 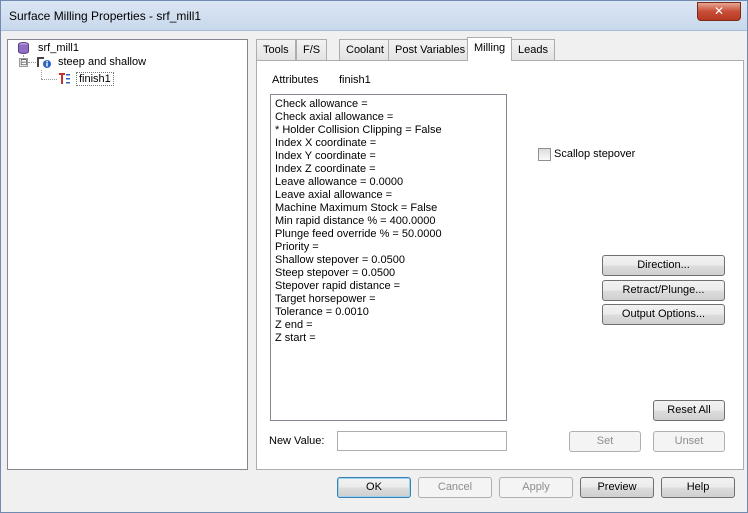 What do you see at coordinates (355, 221) in the screenshot?
I see `list-item: Min rapid distance % = 400.0000` at bounding box center [355, 221].